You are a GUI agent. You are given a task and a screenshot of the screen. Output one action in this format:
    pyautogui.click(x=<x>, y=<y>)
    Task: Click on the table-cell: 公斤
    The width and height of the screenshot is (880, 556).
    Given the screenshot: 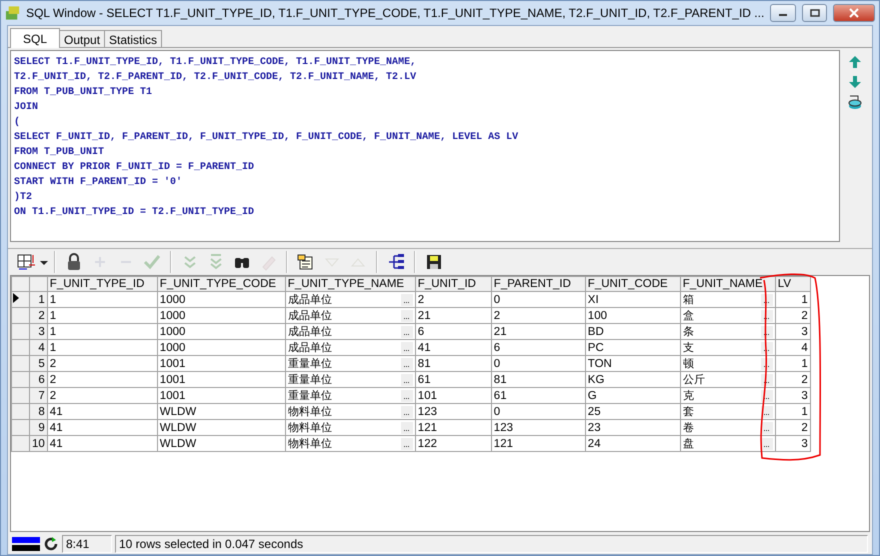 What is the action you would take?
    pyautogui.click(x=693, y=379)
    